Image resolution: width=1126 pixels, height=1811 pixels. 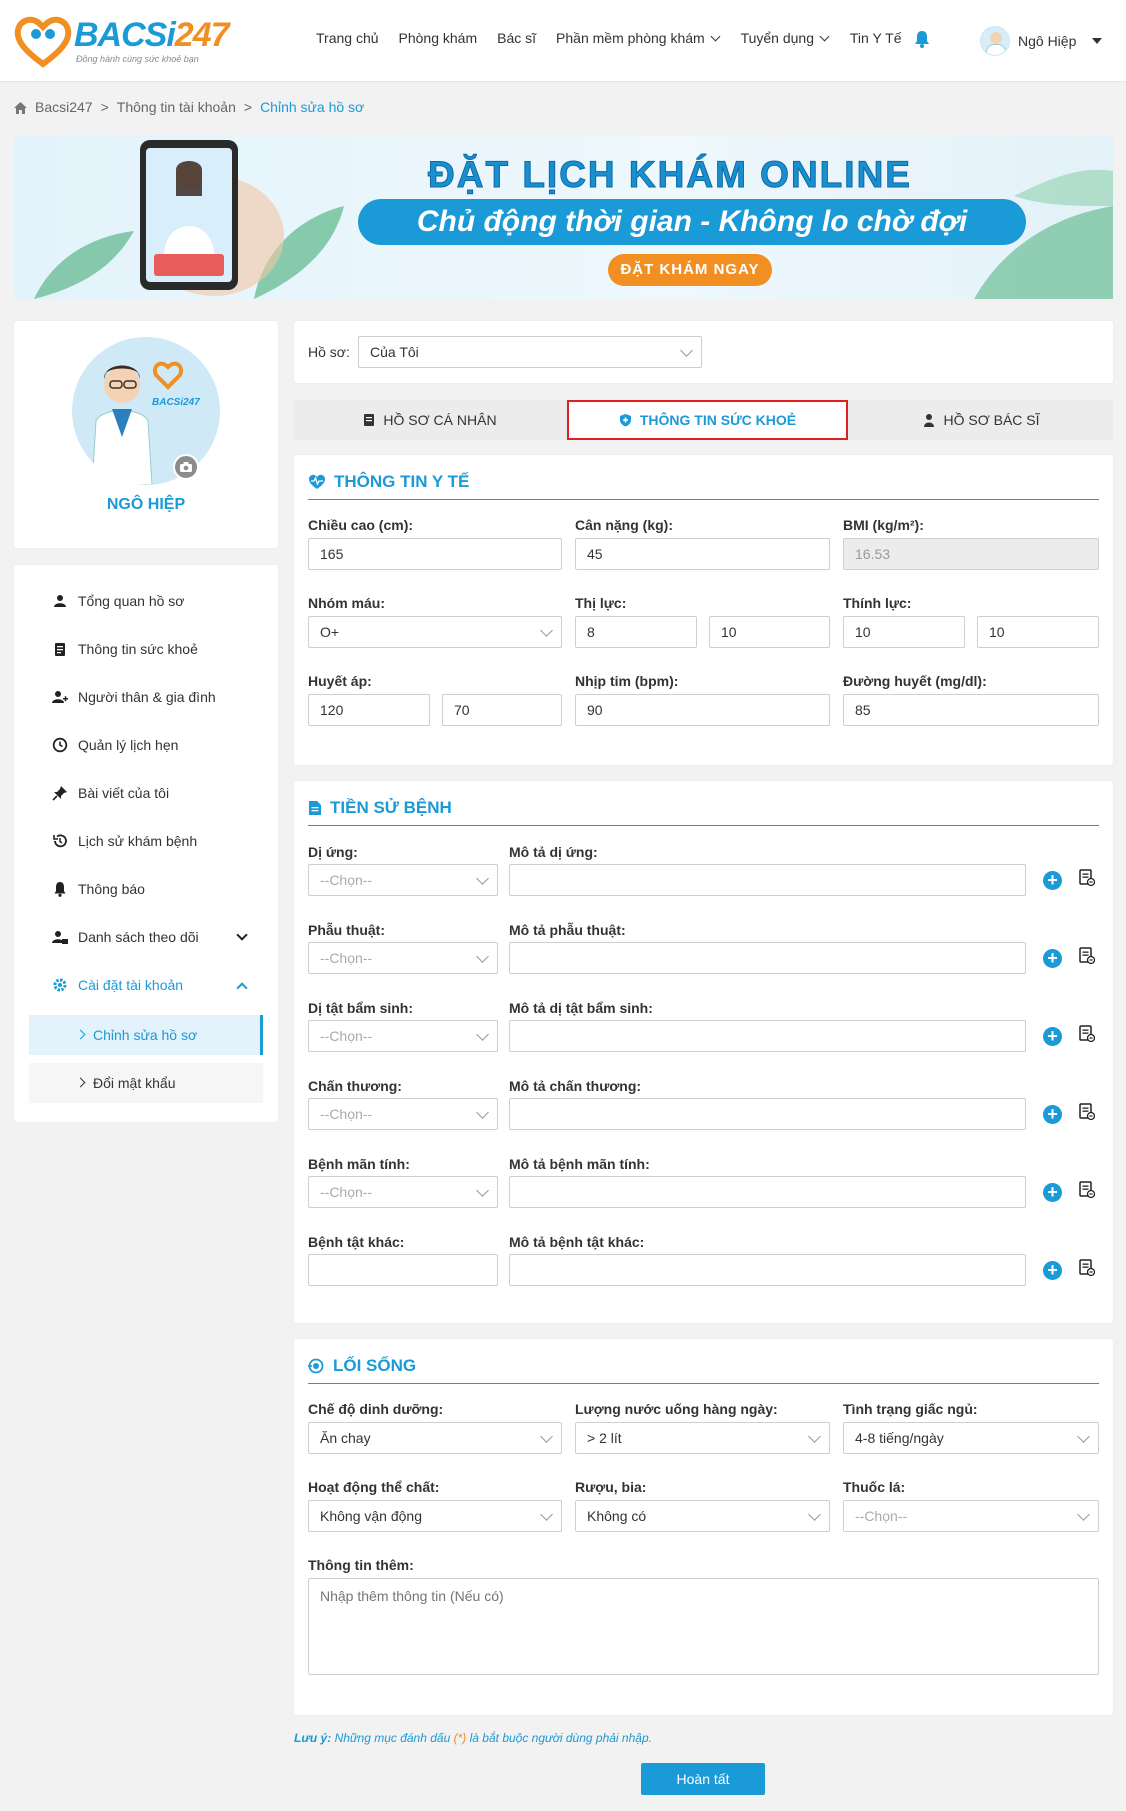 I want to click on tab-label: HỒ SƠ CÁ NHÂN, so click(x=440, y=420).